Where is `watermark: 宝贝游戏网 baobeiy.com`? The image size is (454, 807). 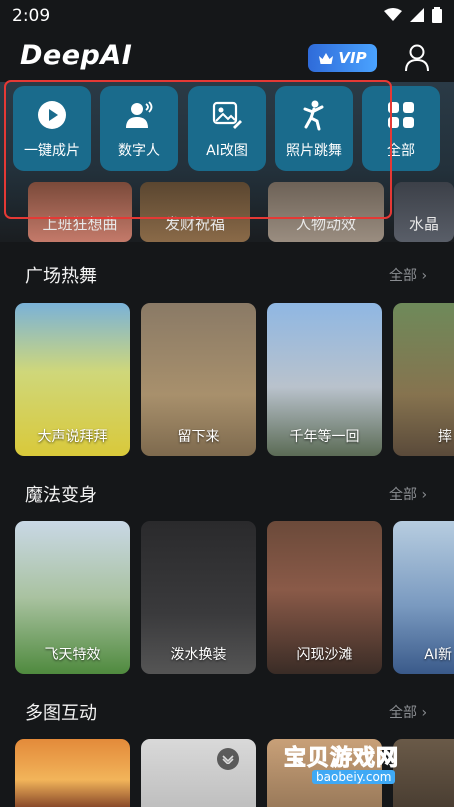
watermark: 宝贝游戏网 baobeiy.com is located at coordinates (352, 770).